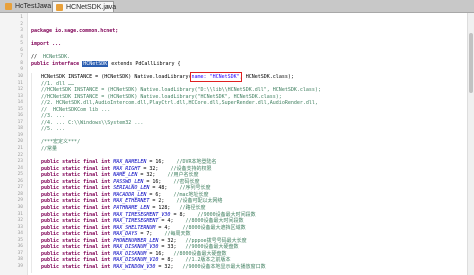  Describe the element at coordinates (20, 253) in the screenshot. I see `line-number: 37` at that location.